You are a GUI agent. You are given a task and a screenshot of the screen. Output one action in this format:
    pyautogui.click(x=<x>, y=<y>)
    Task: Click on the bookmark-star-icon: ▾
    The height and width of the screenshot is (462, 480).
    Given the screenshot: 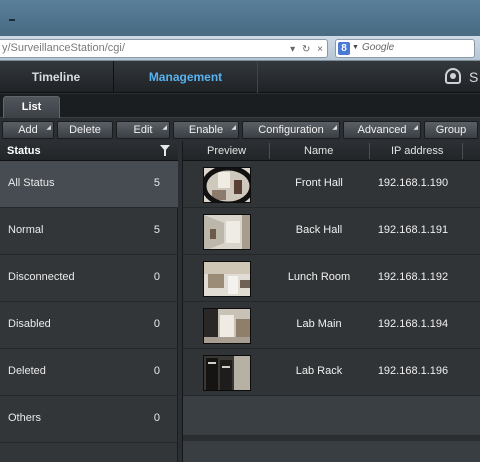 What is the action you would take?
    pyautogui.click(x=292, y=49)
    